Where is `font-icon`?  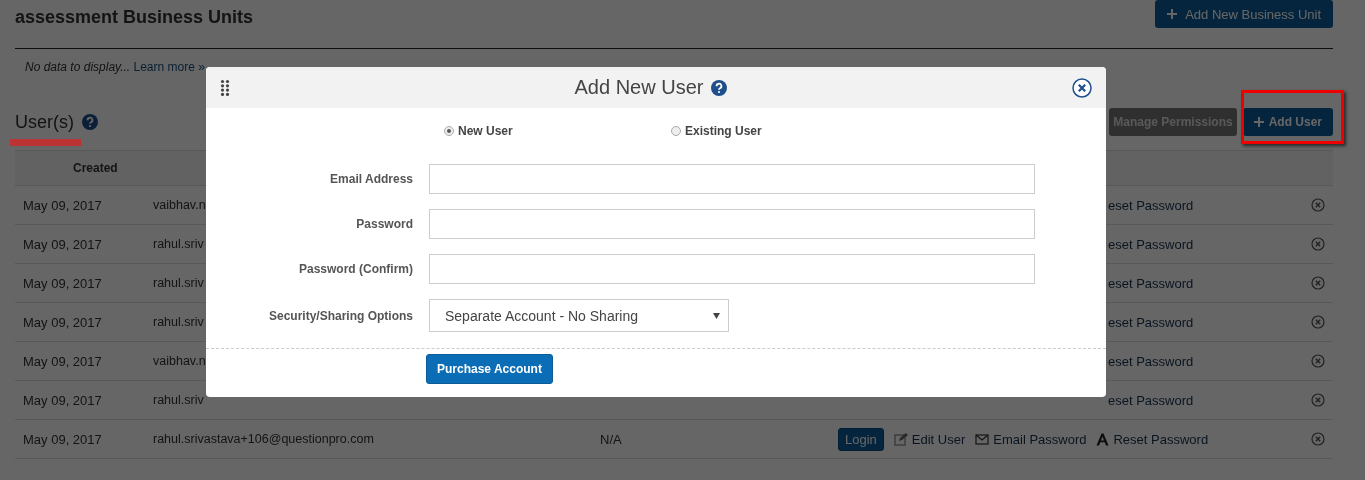
font-icon is located at coordinates (1103, 439).